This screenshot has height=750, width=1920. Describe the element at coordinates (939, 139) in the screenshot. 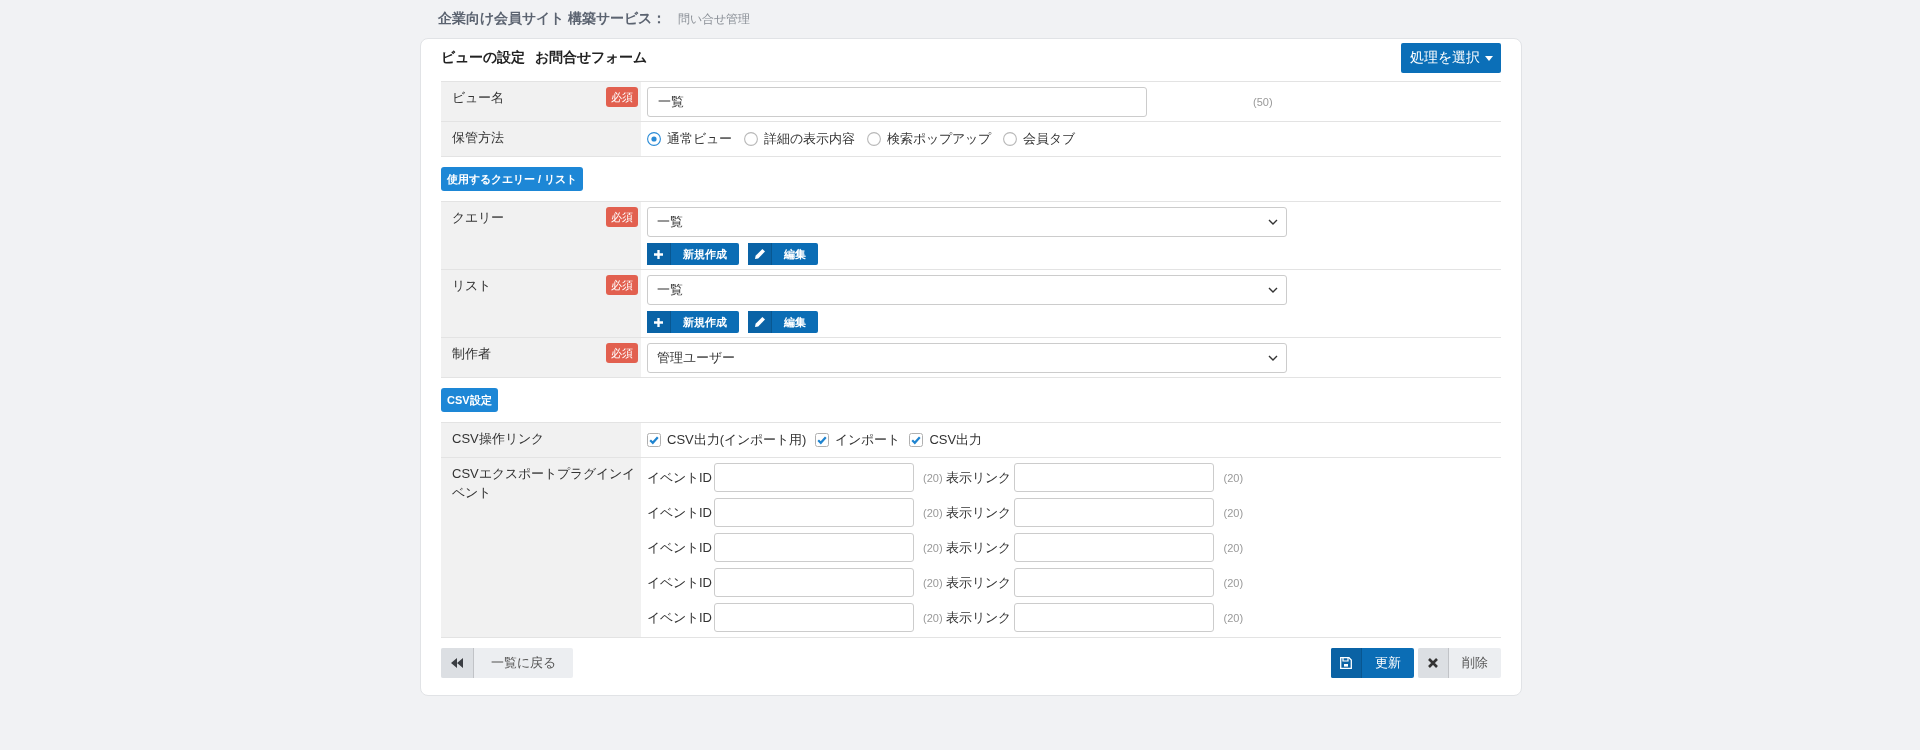

I see `radio-label: 検索ポップアップ` at that location.